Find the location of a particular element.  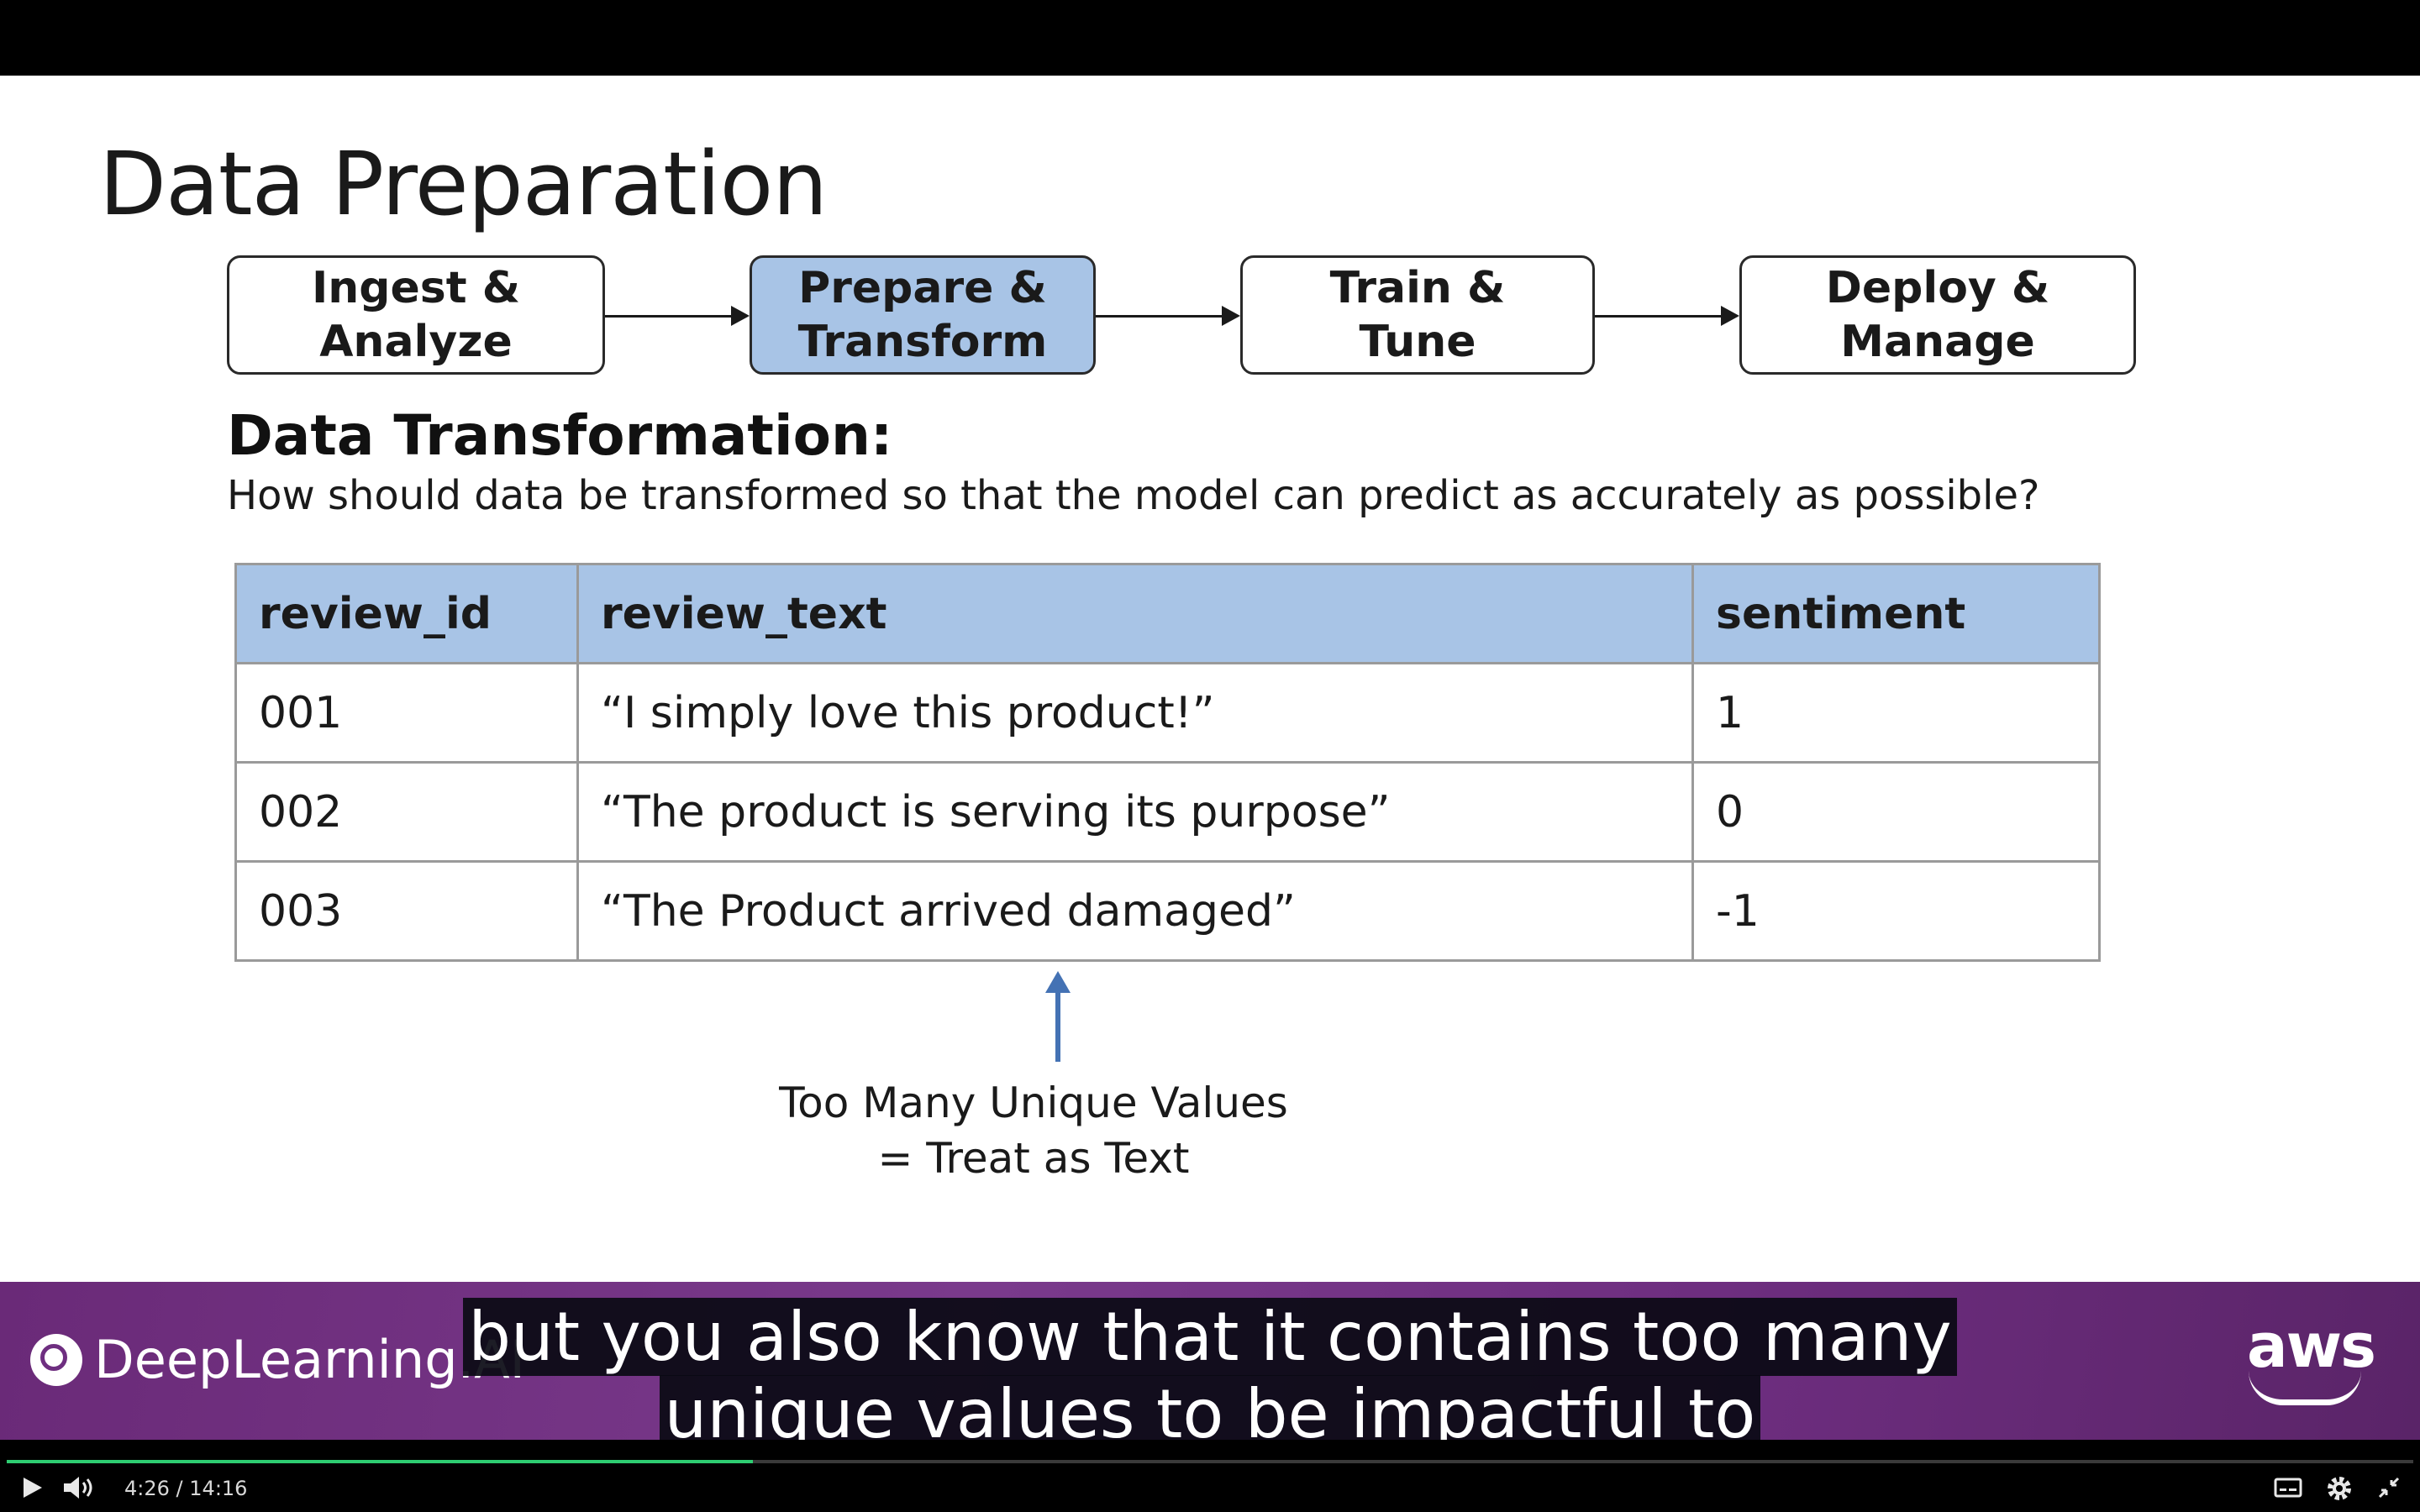

duration: 14:16 is located at coordinates (218, 1488).